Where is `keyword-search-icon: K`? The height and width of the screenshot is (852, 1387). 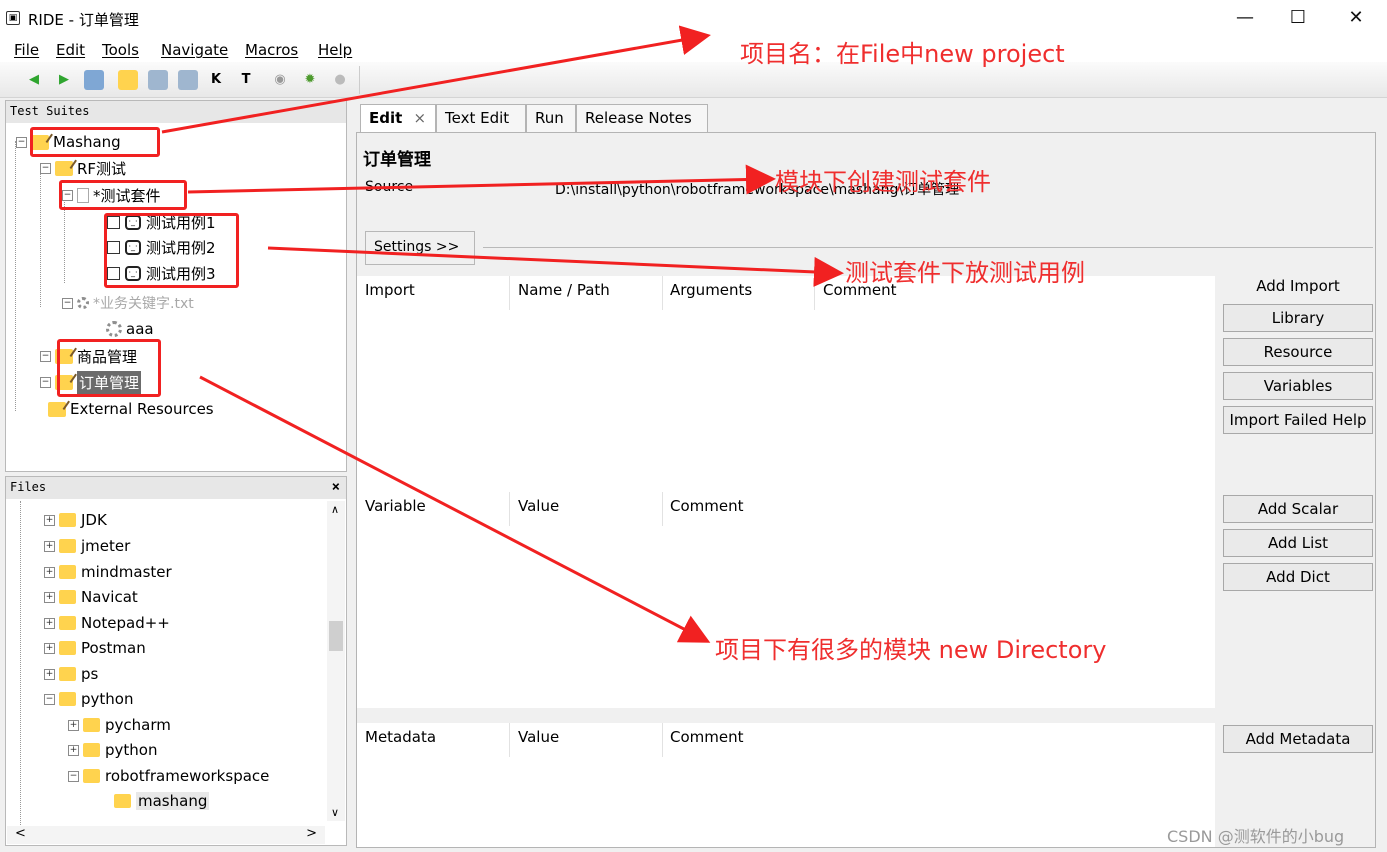
keyword-search-icon: K is located at coordinates (216, 80).